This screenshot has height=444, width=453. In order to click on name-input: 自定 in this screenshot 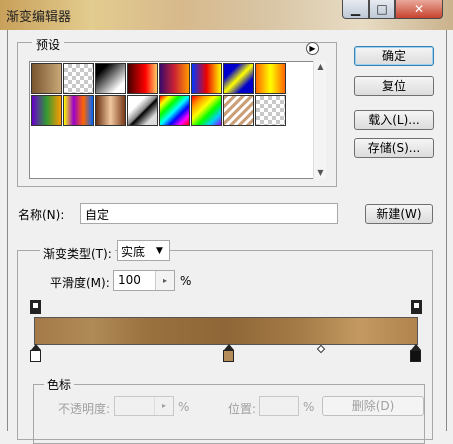, I will do `click(209, 213)`.